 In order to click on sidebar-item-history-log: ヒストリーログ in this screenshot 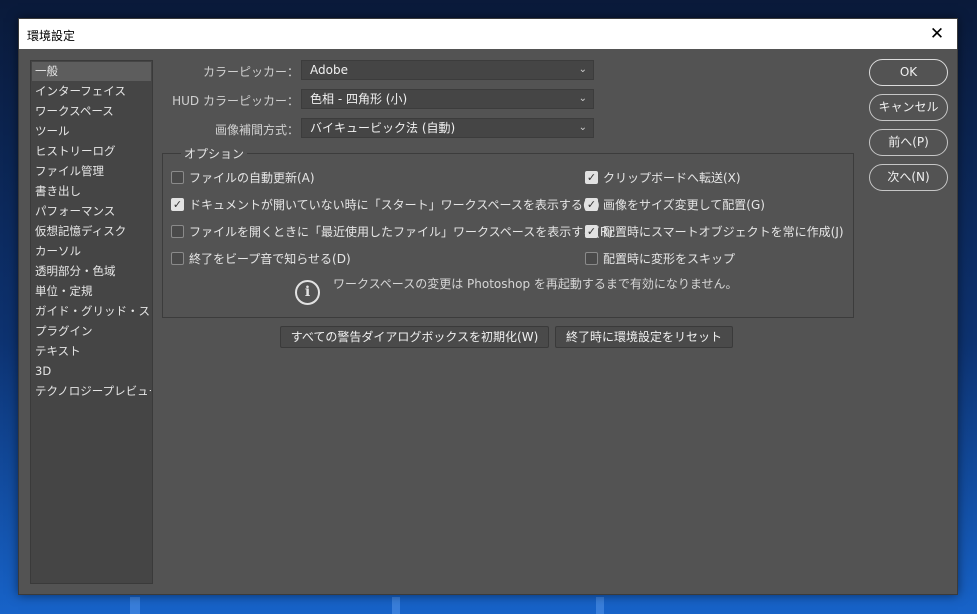, I will do `click(91, 151)`.